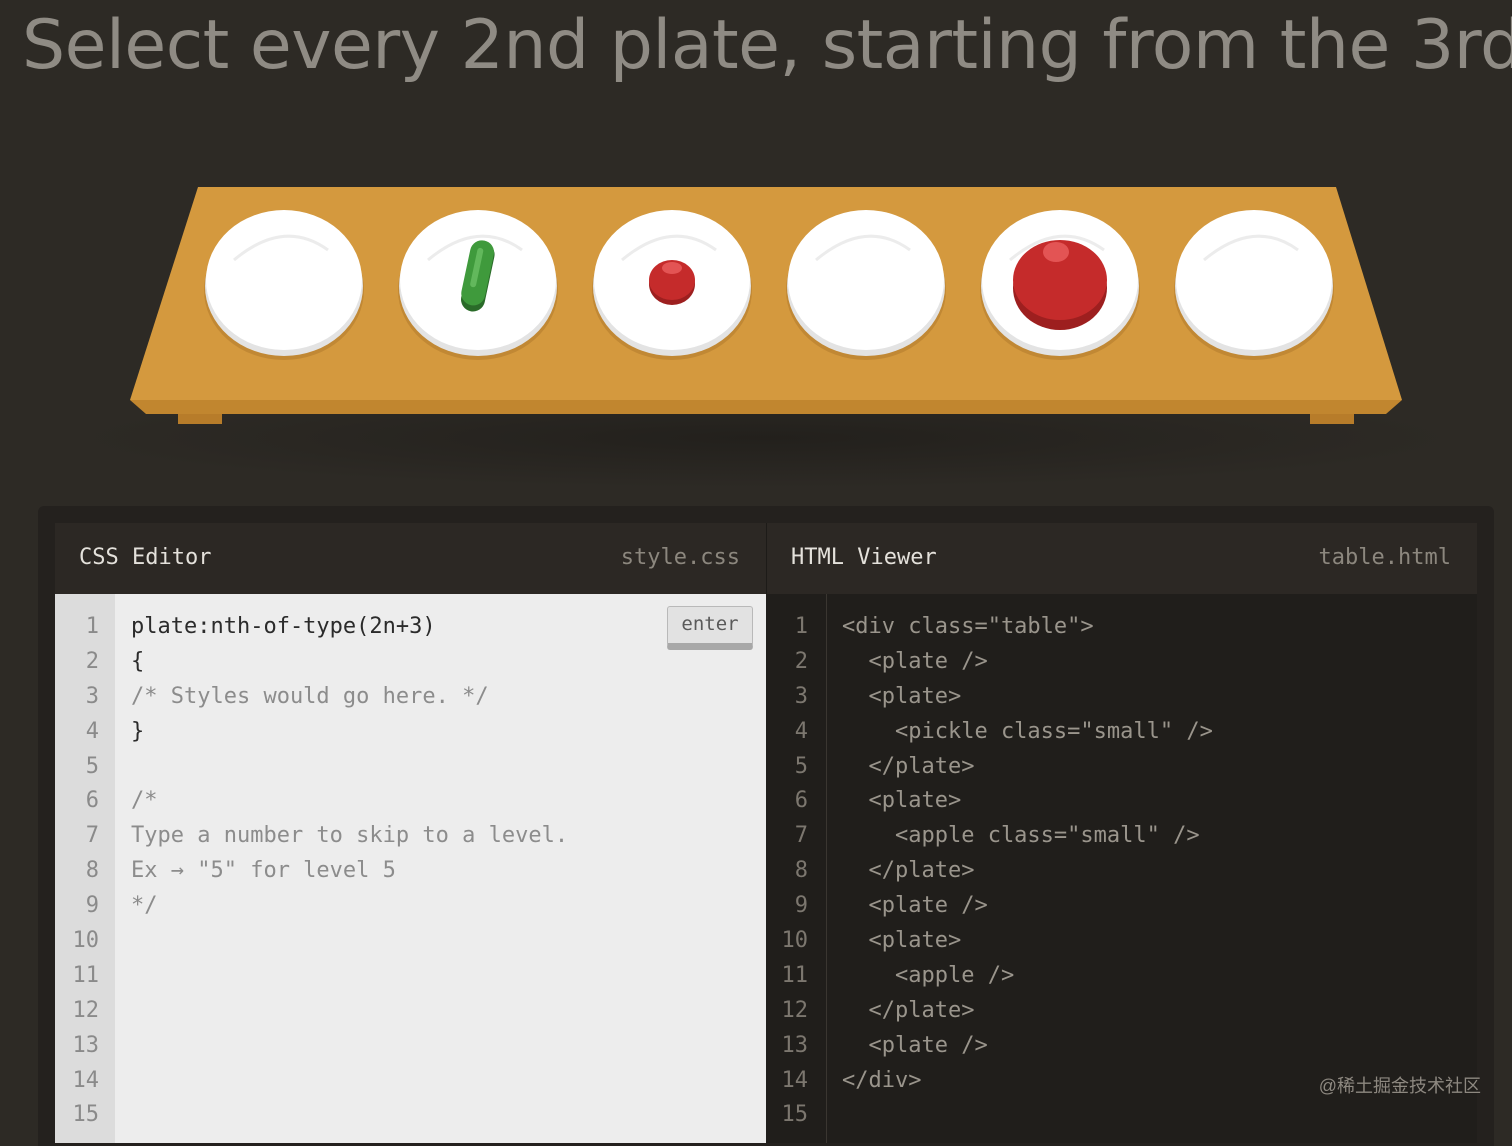 The height and width of the screenshot is (1146, 1512). What do you see at coordinates (350, 836) in the screenshot?
I see `code-line: Type a number to skip to a level.` at bounding box center [350, 836].